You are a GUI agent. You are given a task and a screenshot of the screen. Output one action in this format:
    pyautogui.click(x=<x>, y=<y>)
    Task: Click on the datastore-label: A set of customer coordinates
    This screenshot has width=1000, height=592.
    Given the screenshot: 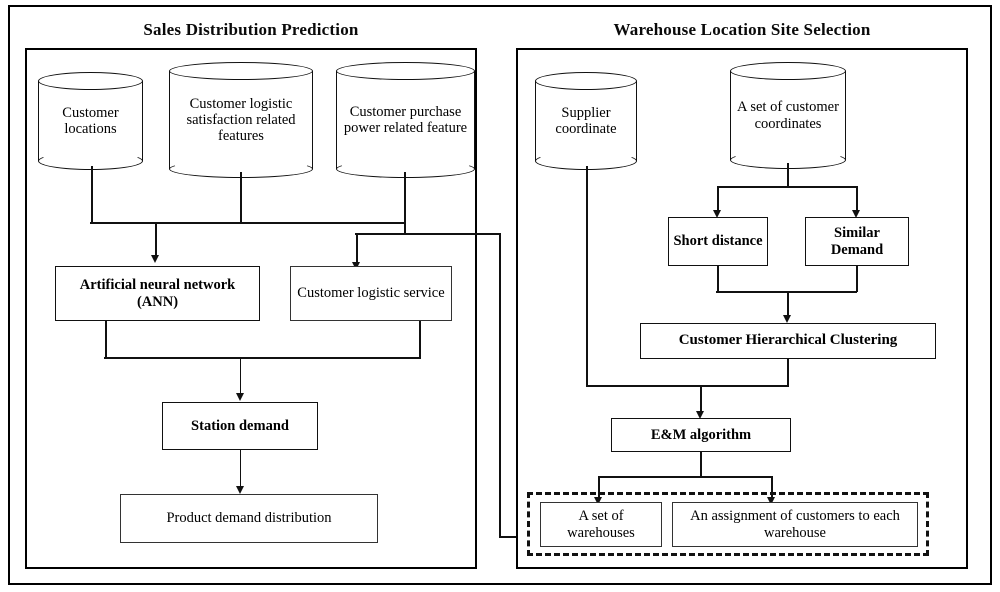 What is the action you would take?
    pyautogui.click(x=788, y=115)
    